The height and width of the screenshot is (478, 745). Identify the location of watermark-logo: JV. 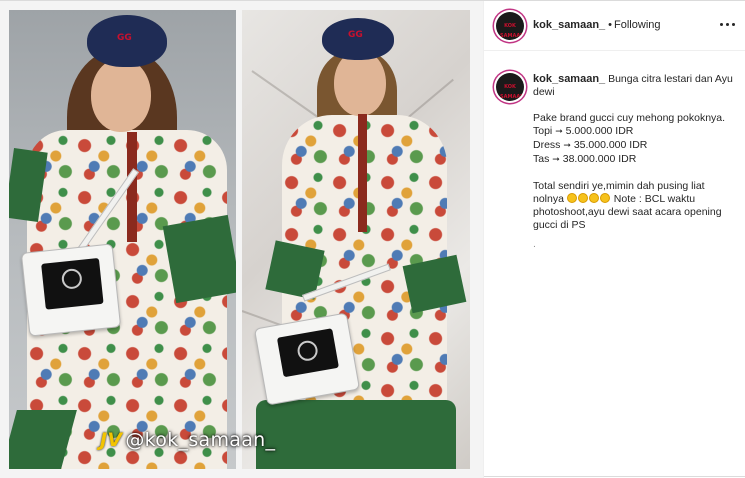
(111, 440).